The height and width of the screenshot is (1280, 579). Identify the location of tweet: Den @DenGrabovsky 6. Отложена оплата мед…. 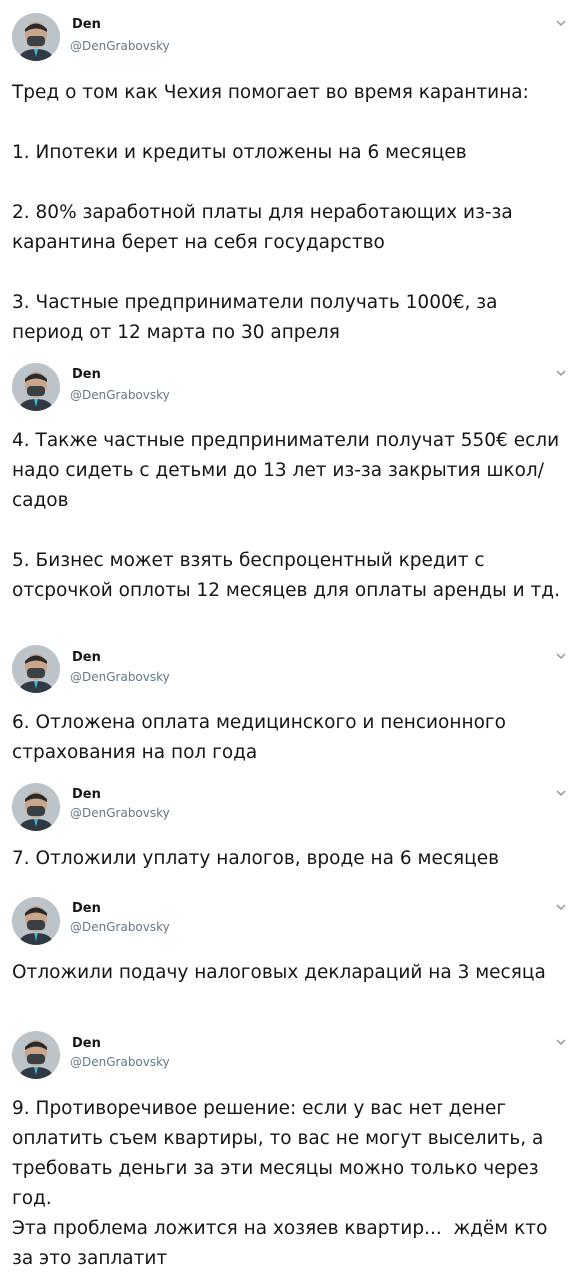
(289, 707).